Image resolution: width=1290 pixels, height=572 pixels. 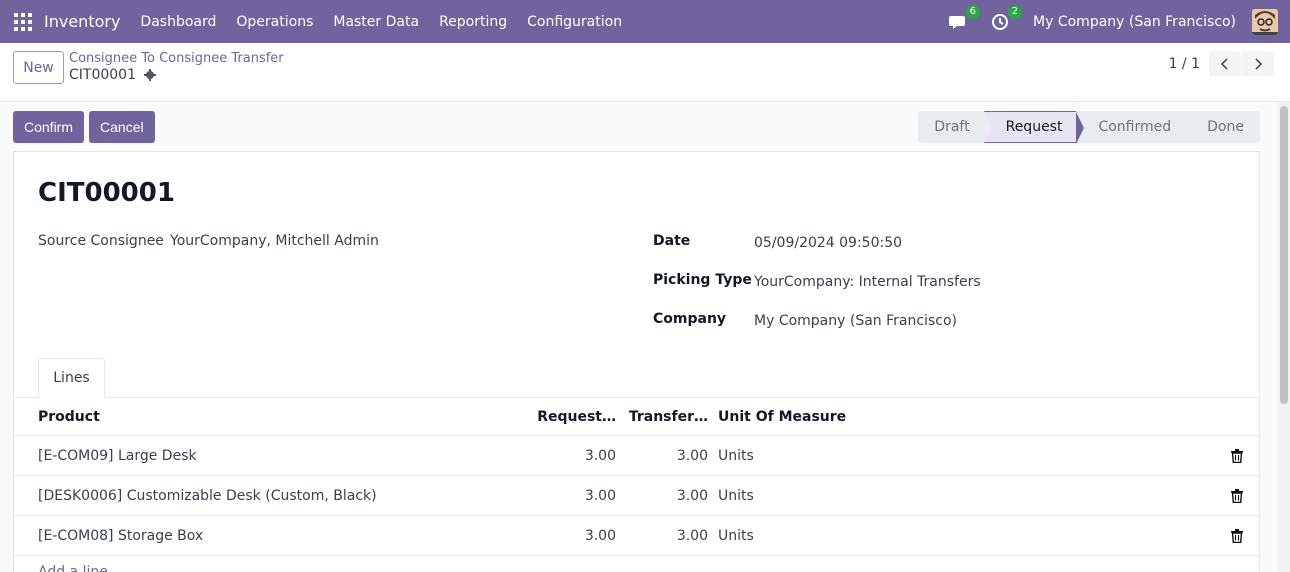 I want to click on breadcrumb: Consignee To Consignee Transfer, so click(x=176, y=58).